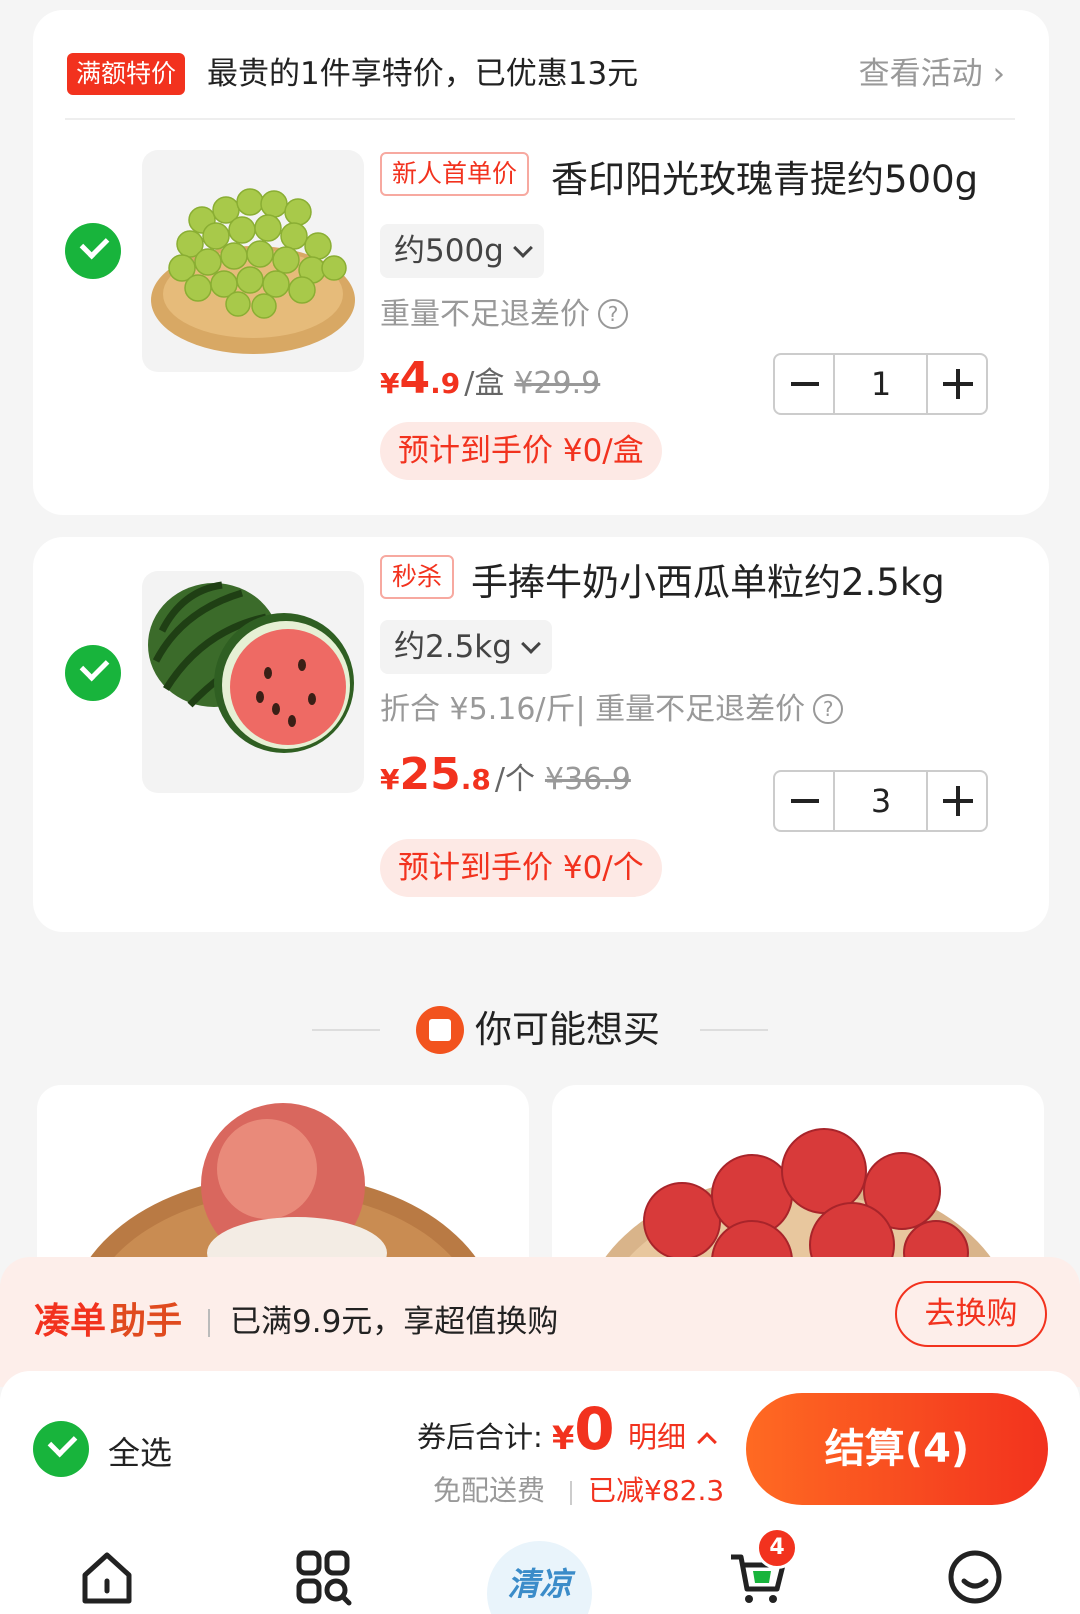 The width and height of the screenshot is (1080, 1614). I want to click on free-delivery-text: 免配送费, so click(489, 1490).